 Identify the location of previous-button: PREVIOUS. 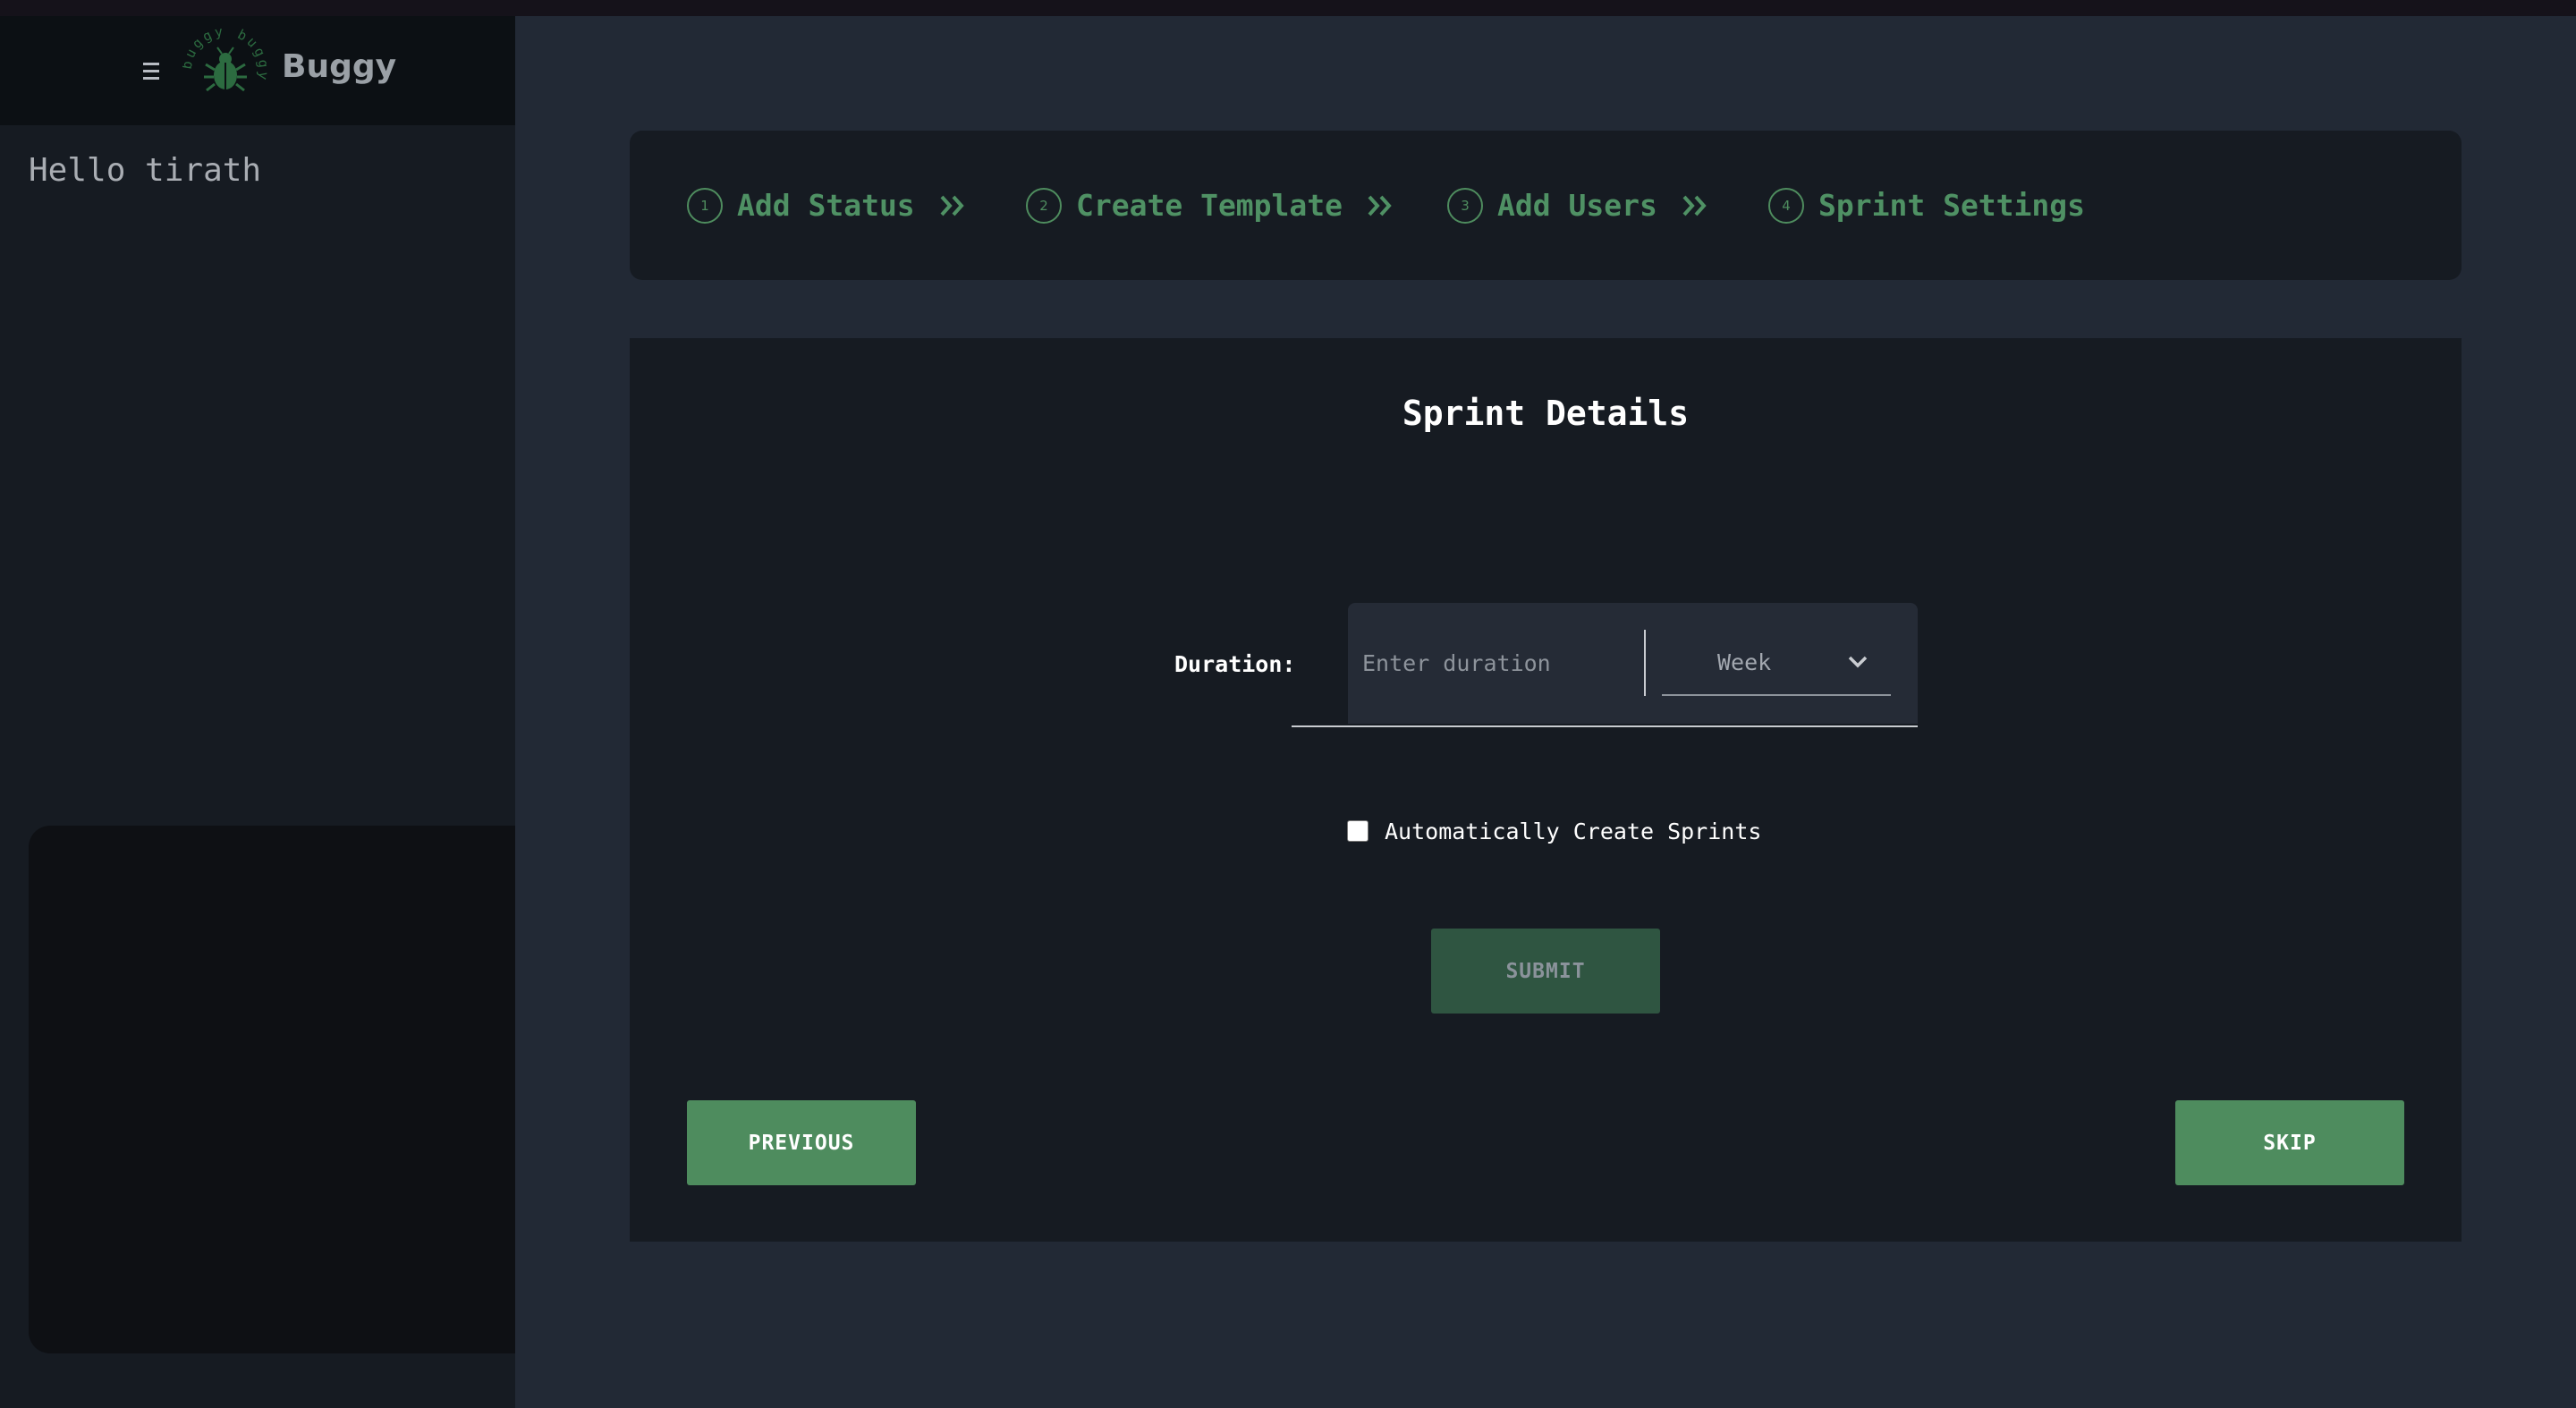
(801, 1142).